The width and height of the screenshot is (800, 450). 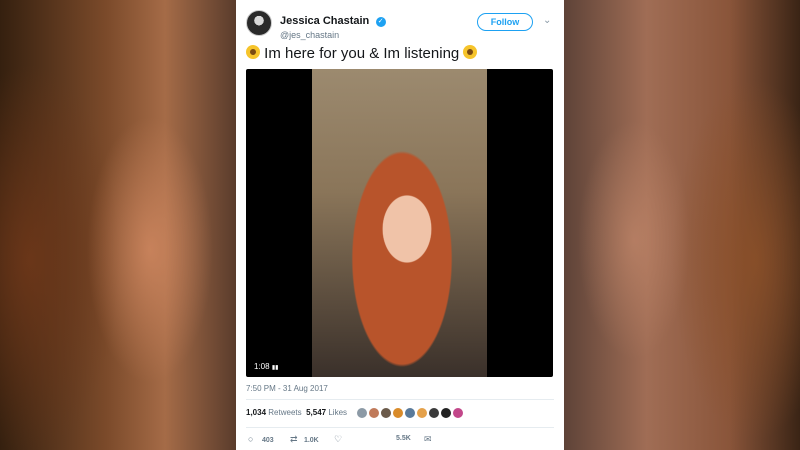 What do you see at coordinates (294, 439) in the screenshot?
I see `retweet-icon: ⇄` at bounding box center [294, 439].